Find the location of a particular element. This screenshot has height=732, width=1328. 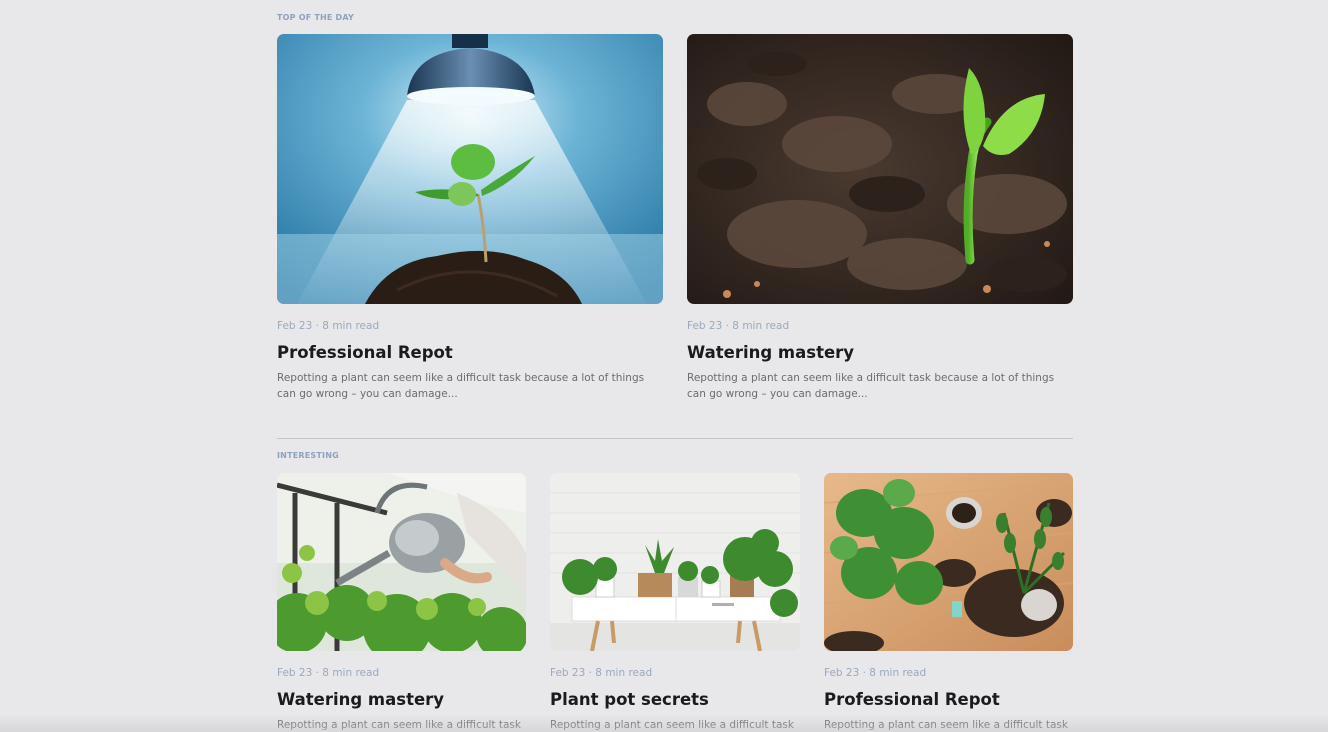

section-divider is located at coordinates (675, 438).